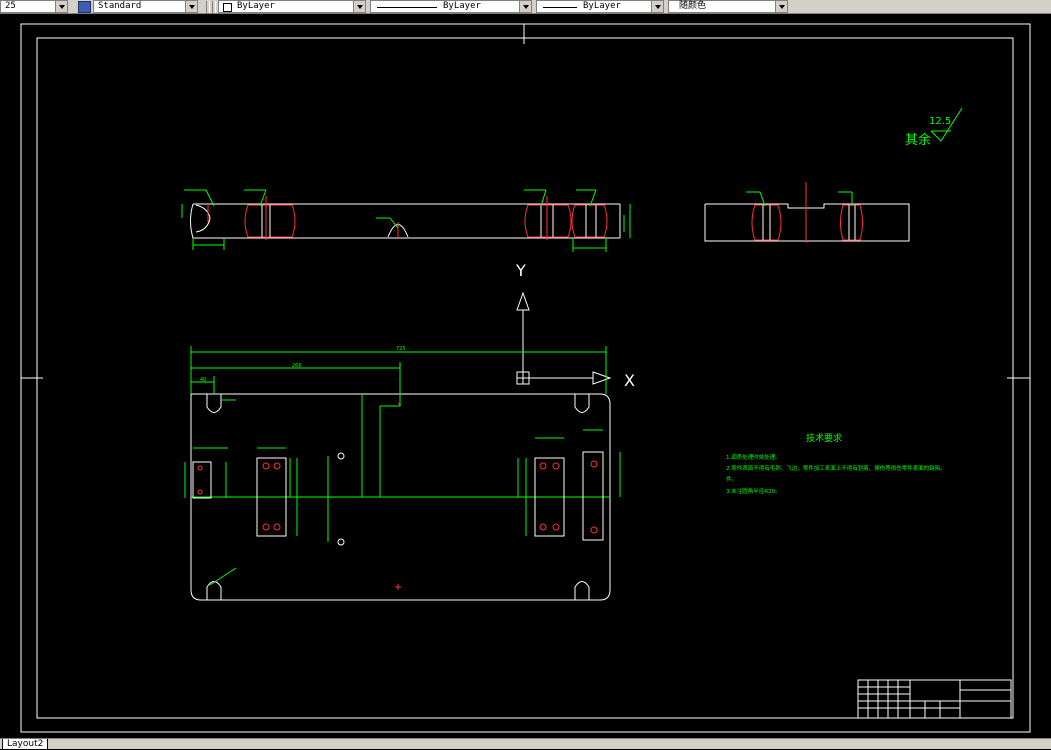  Describe the element at coordinates (807, 212) in the screenshot. I see `side-view` at that location.